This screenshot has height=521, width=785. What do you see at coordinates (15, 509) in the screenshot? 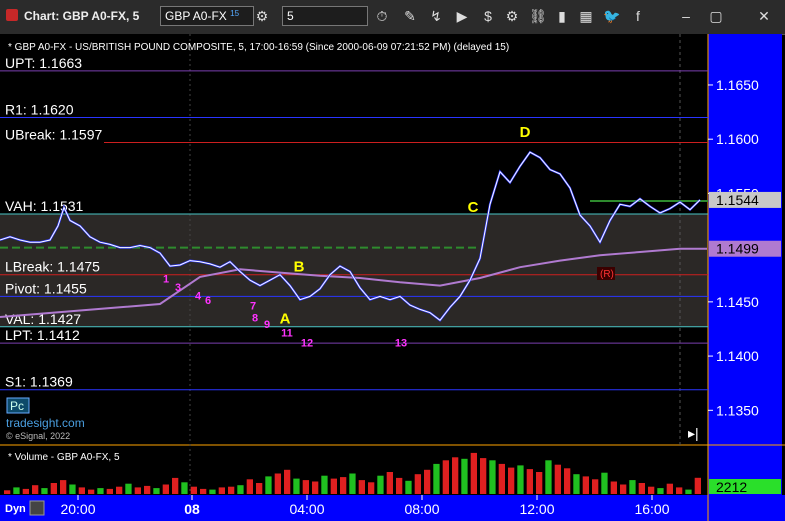
I see `dyn-button: Dyn` at bounding box center [15, 509].